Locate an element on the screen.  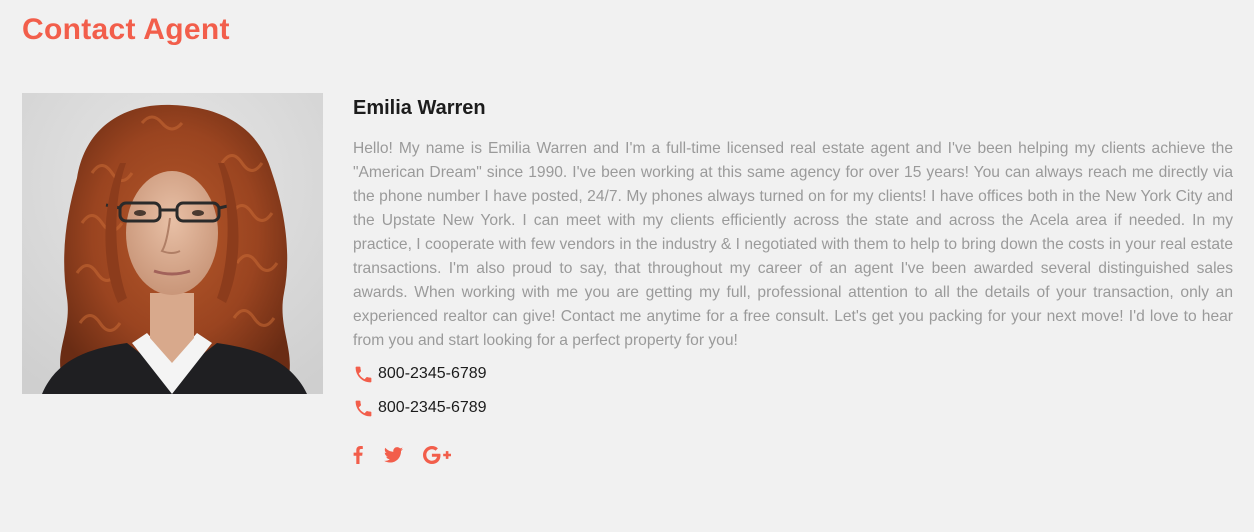
facebook-icon is located at coordinates (358, 455).